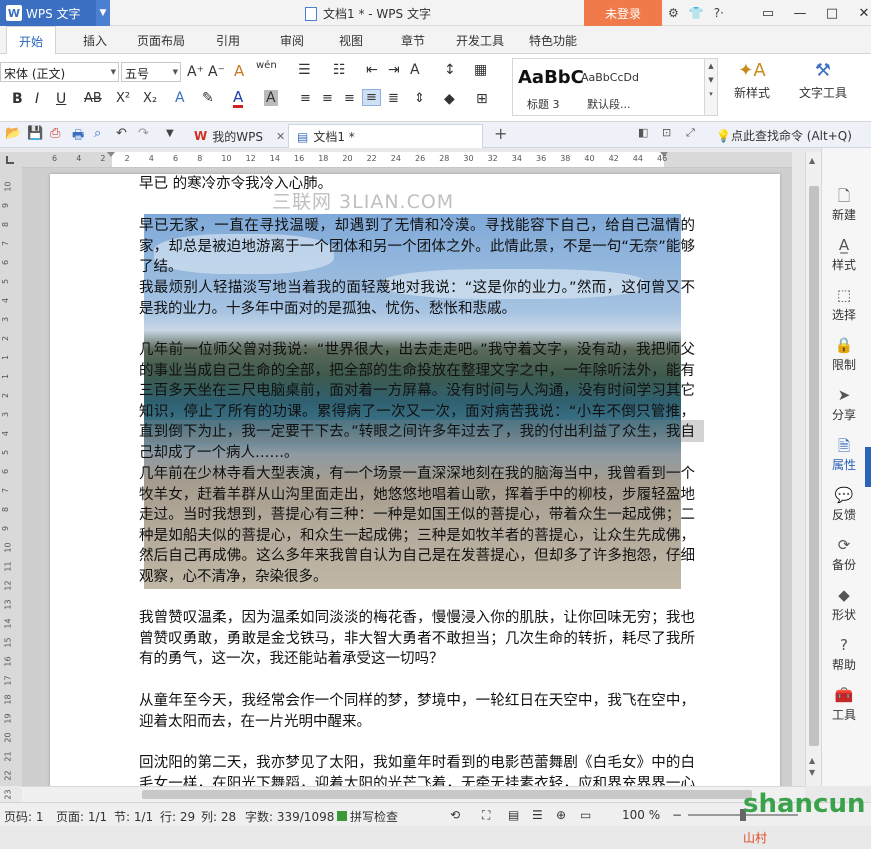 The image size is (871, 849). Describe the element at coordinates (450, 70) in the screenshot. I see `sort-icon: ↕` at that location.